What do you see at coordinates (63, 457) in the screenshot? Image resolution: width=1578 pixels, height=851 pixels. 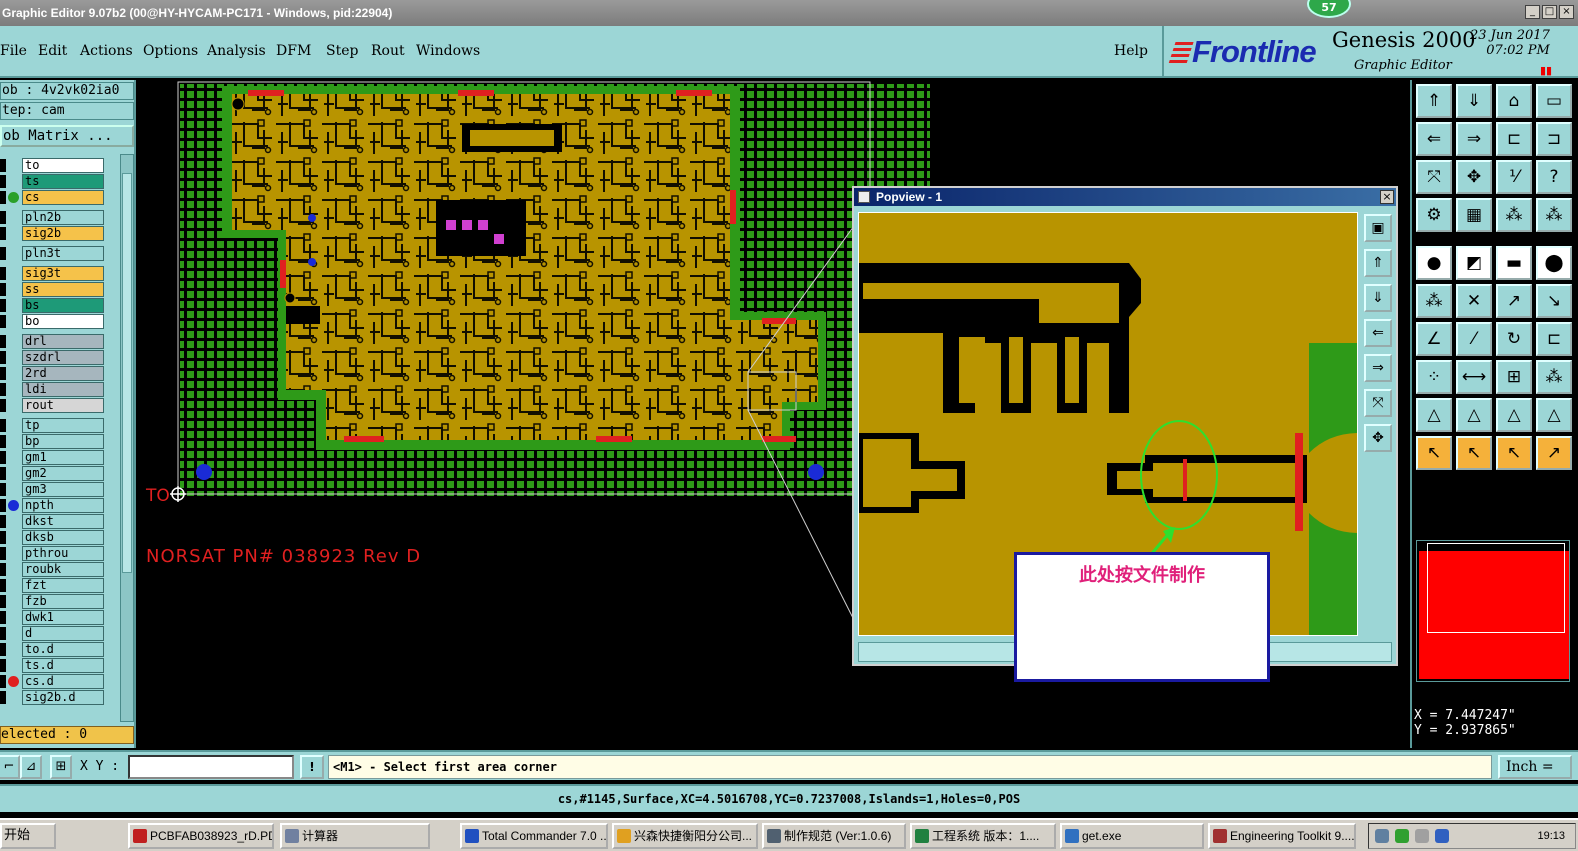 I see `layer-name: gm1` at bounding box center [63, 457].